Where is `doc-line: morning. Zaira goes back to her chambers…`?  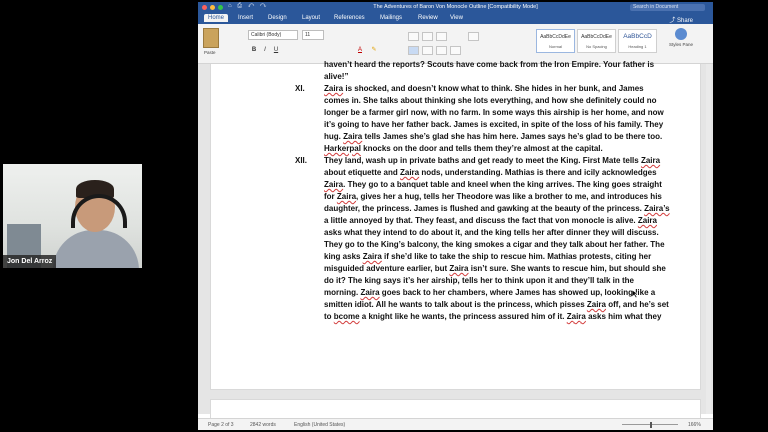 doc-line: morning. Zaira goes back to her chambers… is located at coordinates (490, 292).